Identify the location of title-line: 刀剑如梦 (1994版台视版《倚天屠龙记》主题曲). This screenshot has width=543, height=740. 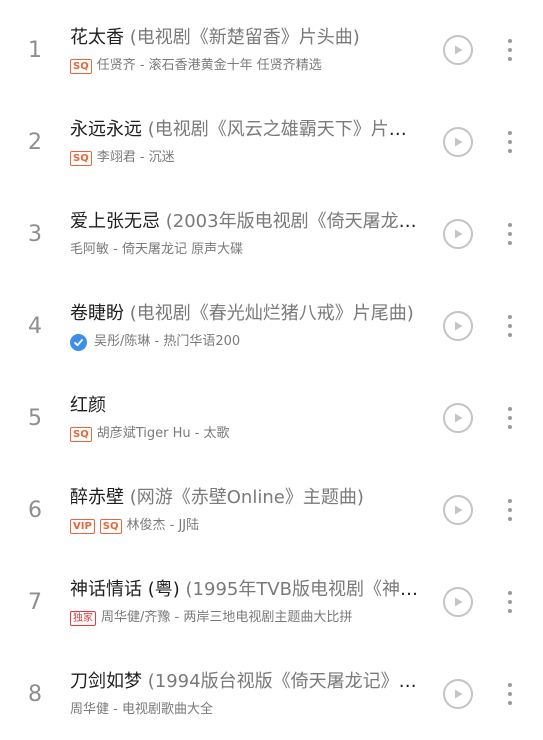
(246, 682).